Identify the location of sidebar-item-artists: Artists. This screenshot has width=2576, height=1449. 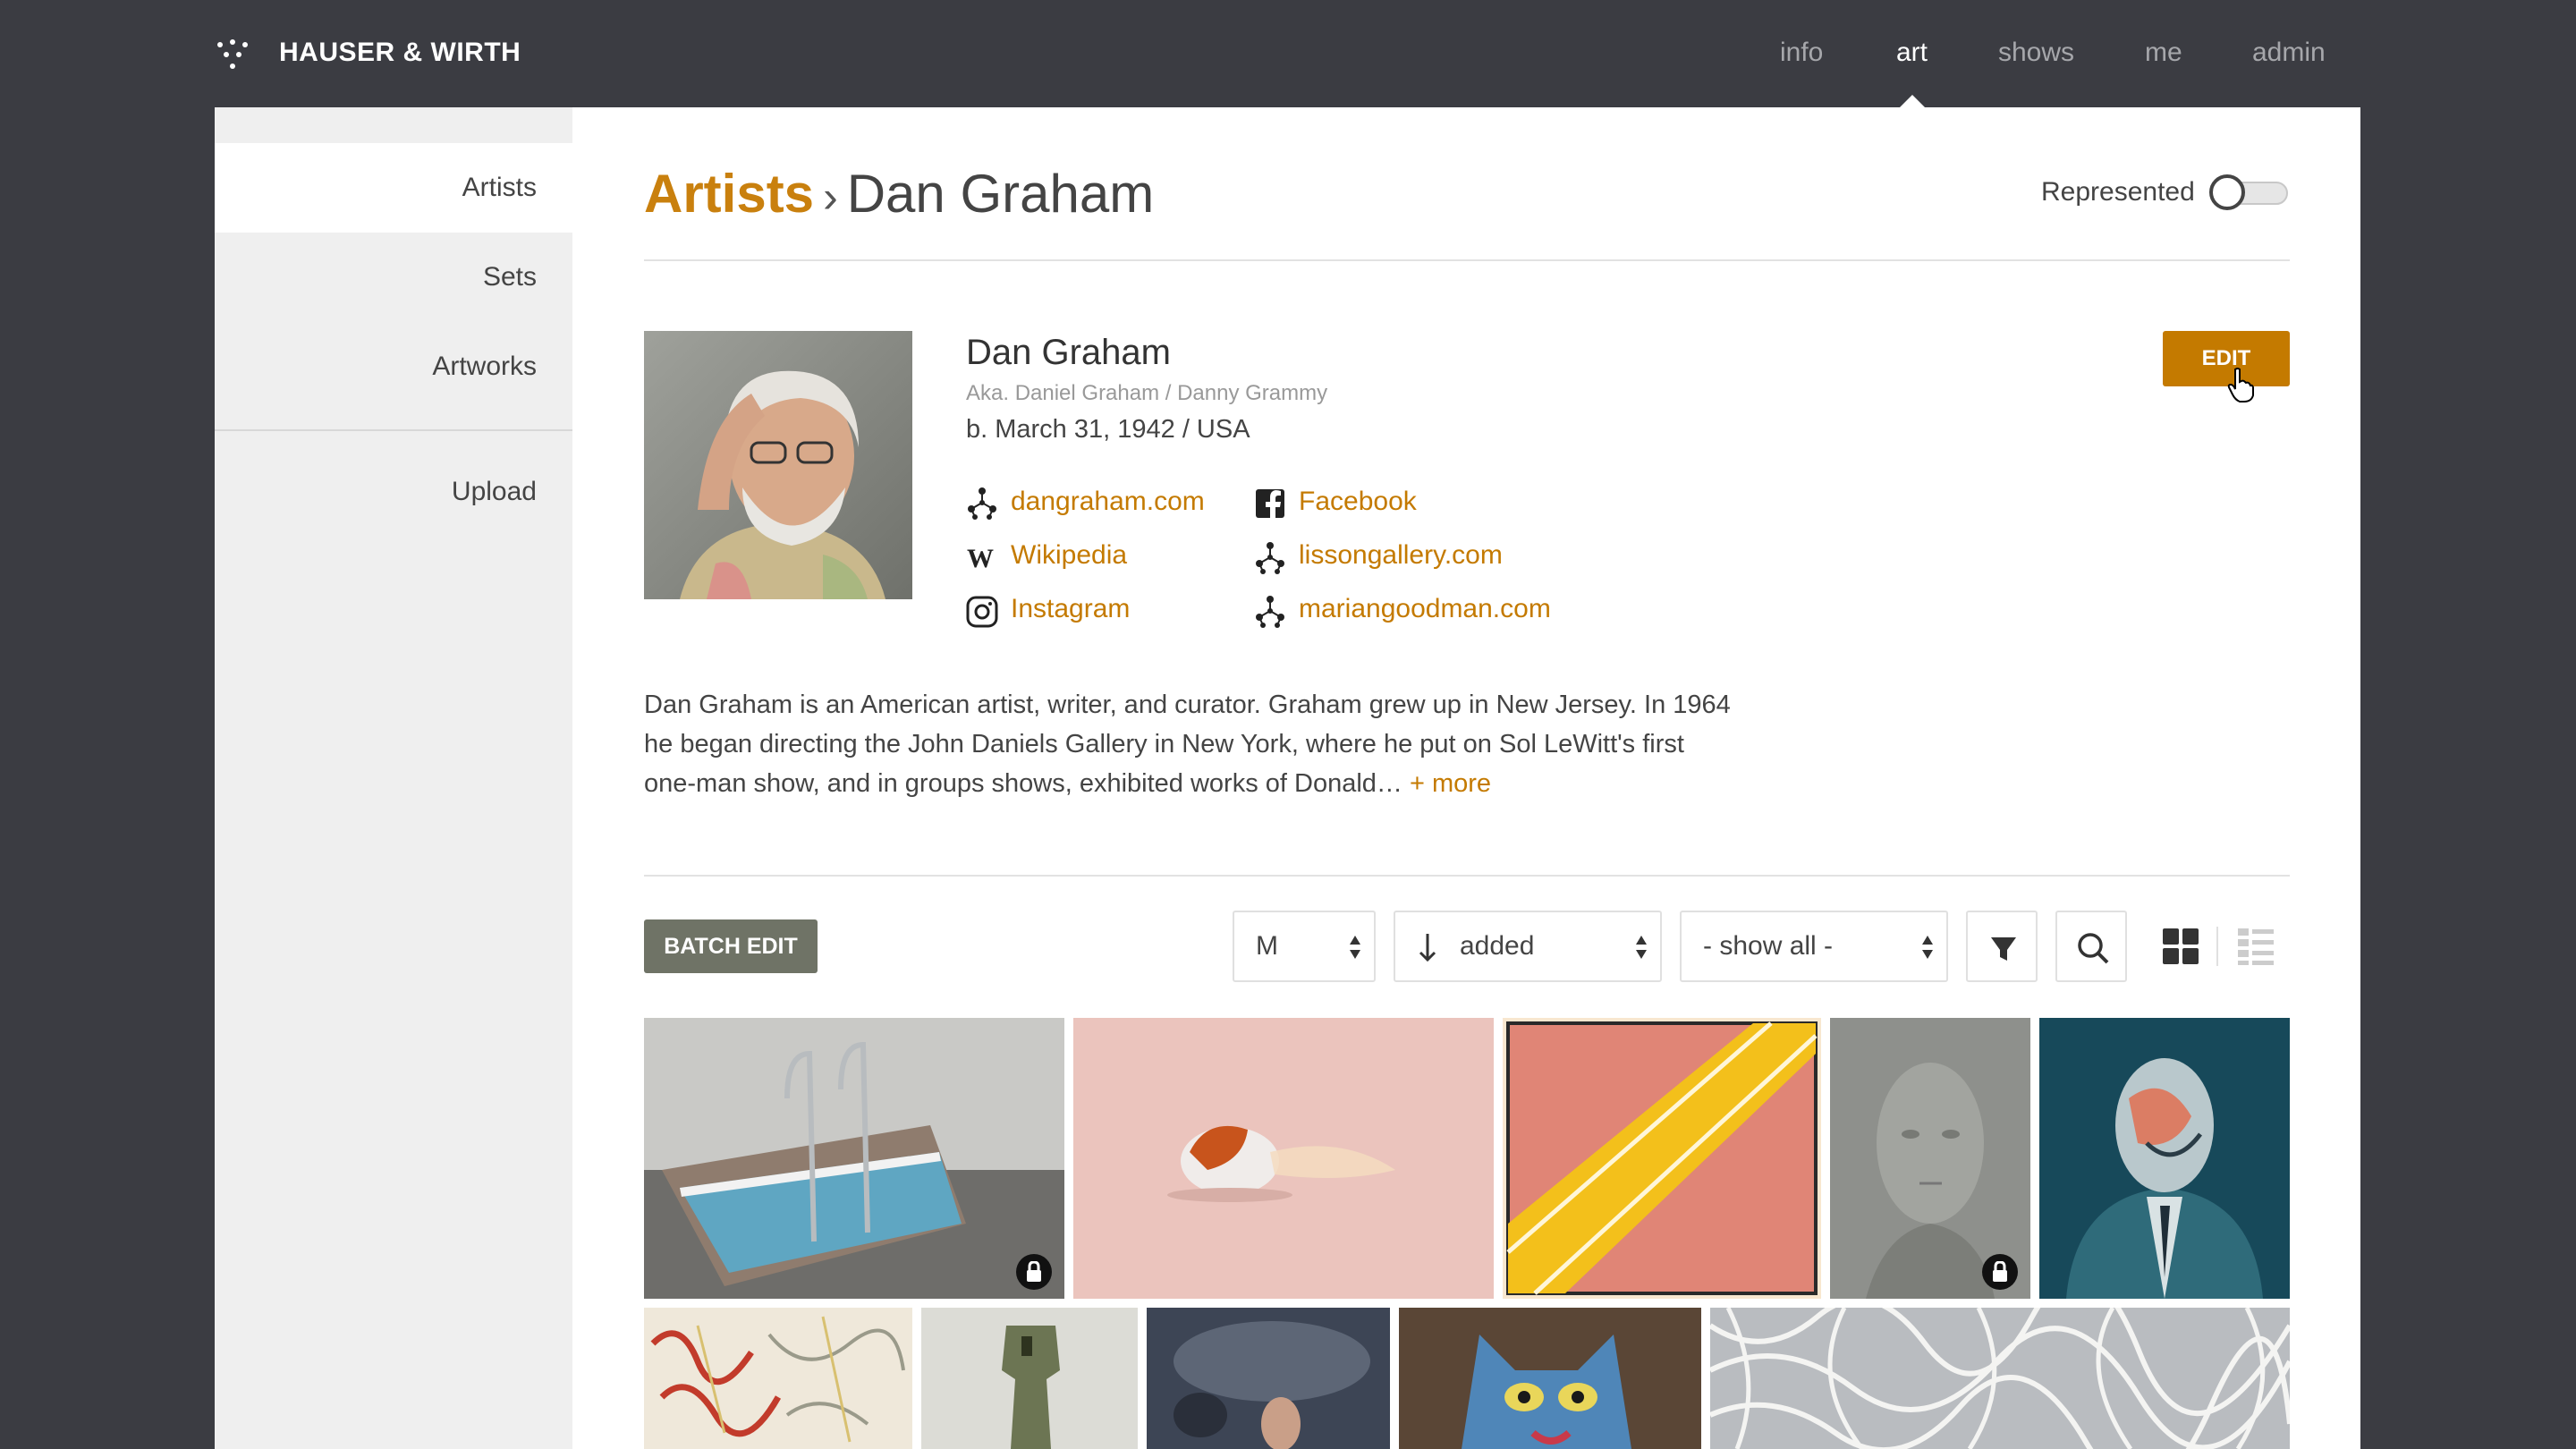
(393, 188).